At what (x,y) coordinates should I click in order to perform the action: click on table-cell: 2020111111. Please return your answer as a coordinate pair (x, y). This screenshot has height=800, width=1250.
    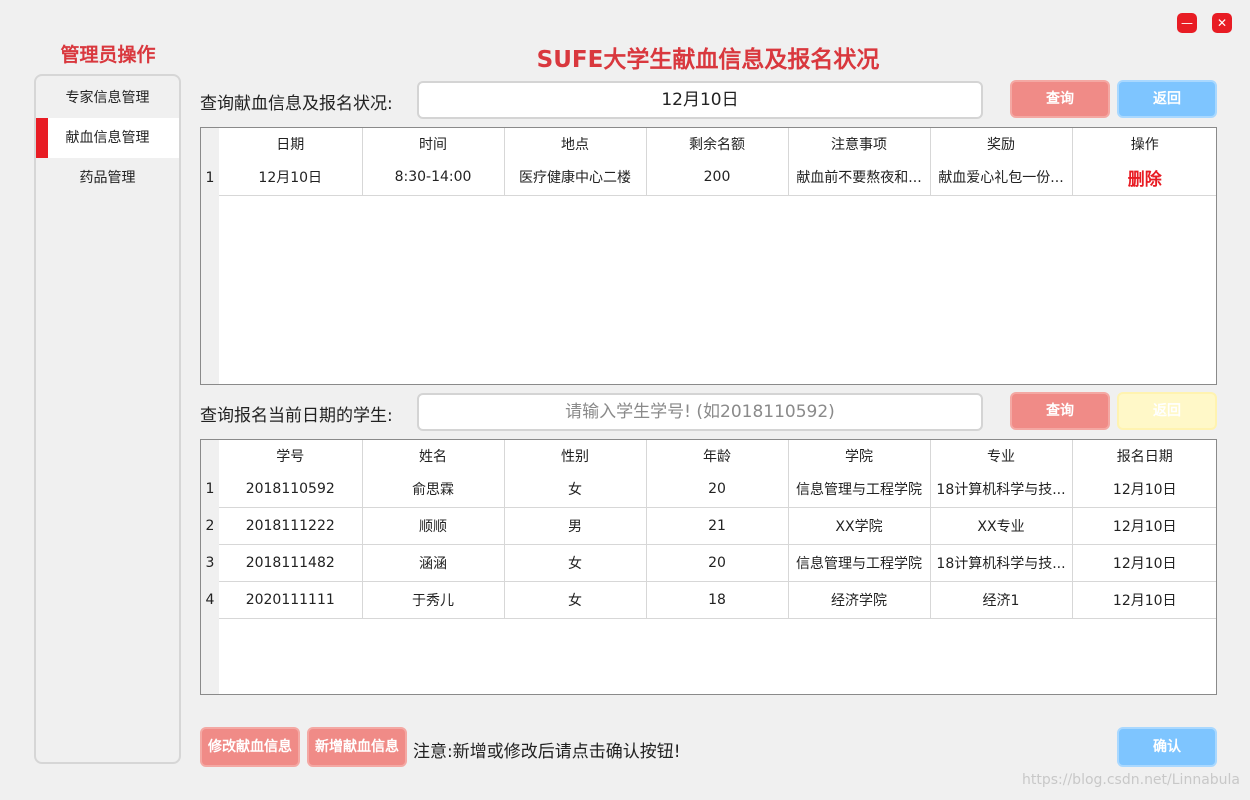
    Looking at the image, I should click on (291, 600).